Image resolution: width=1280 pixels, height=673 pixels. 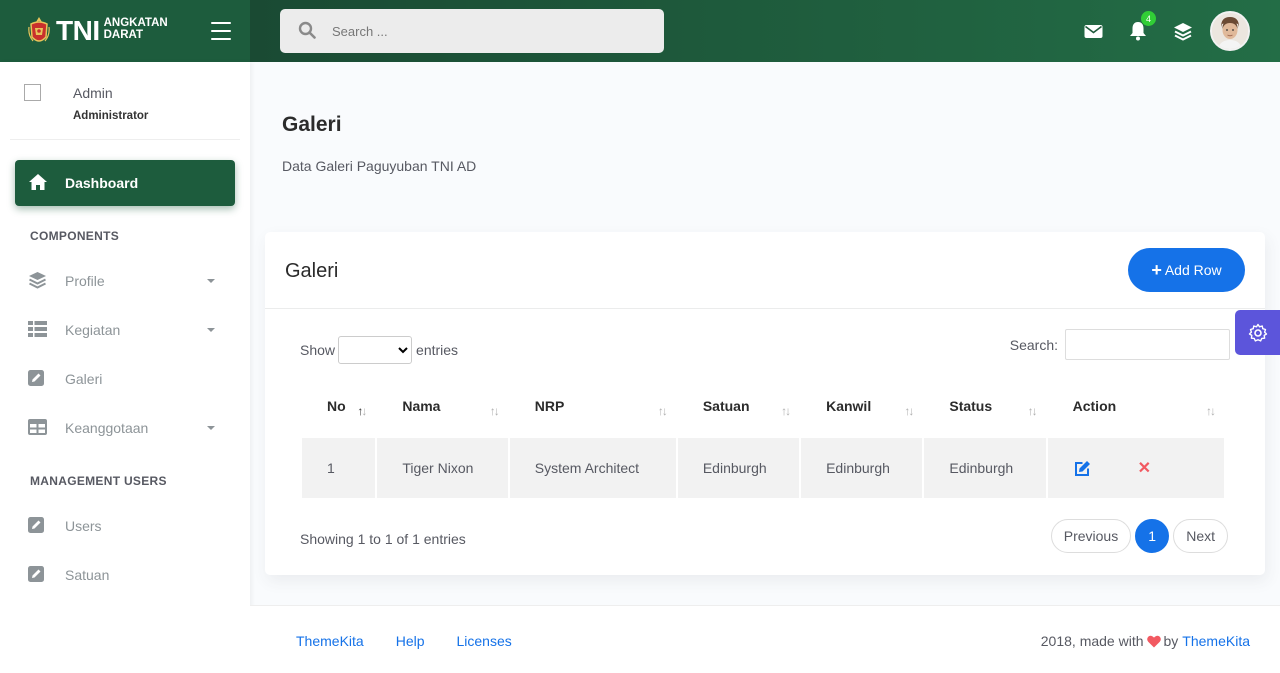 What do you see at coordinates (78, 30) in the screenshot?
I see `brand-main: TNI` at bounding box center [78, 30].